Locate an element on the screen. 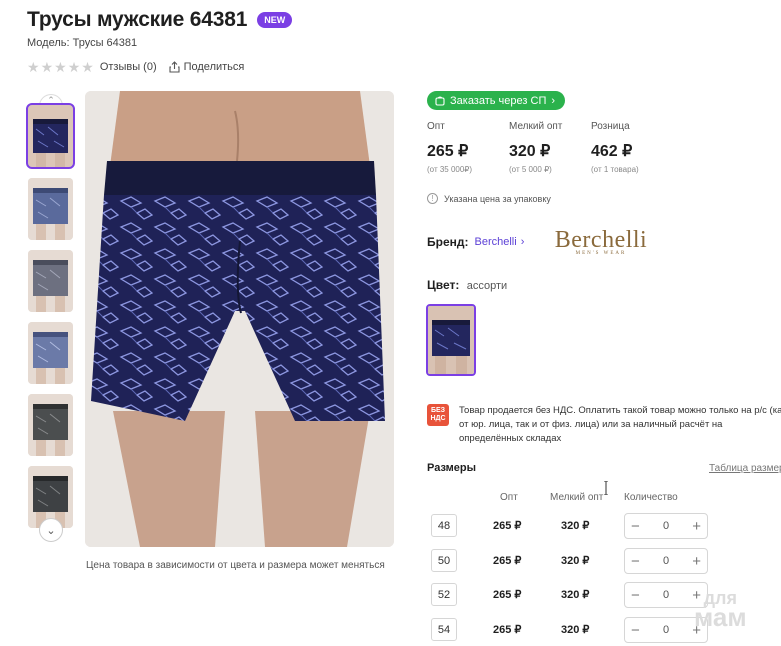  color-label: Цвет: is located at coordinates (443, 285).